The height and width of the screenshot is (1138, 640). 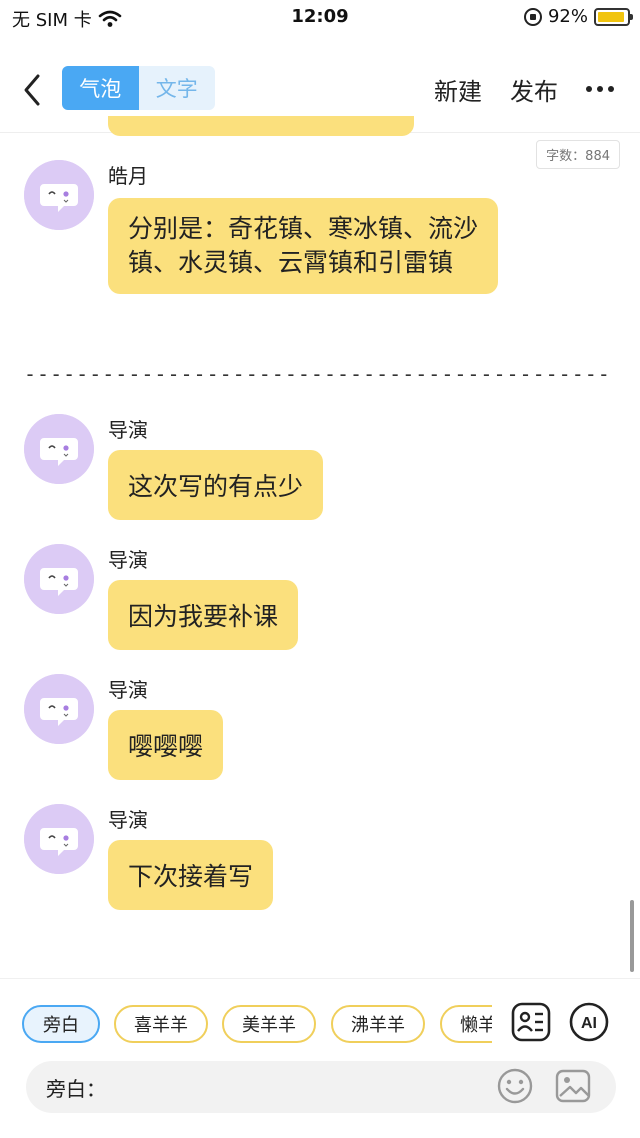 I want to click on message-input, so click(x=302, y=1087).